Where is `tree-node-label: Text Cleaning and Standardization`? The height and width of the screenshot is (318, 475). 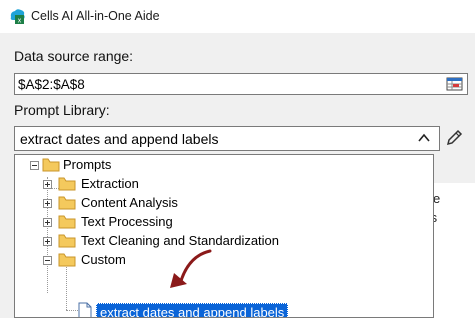
tree-node-label: Text Cleaning and Standardization is located at coordinates (180, 240).